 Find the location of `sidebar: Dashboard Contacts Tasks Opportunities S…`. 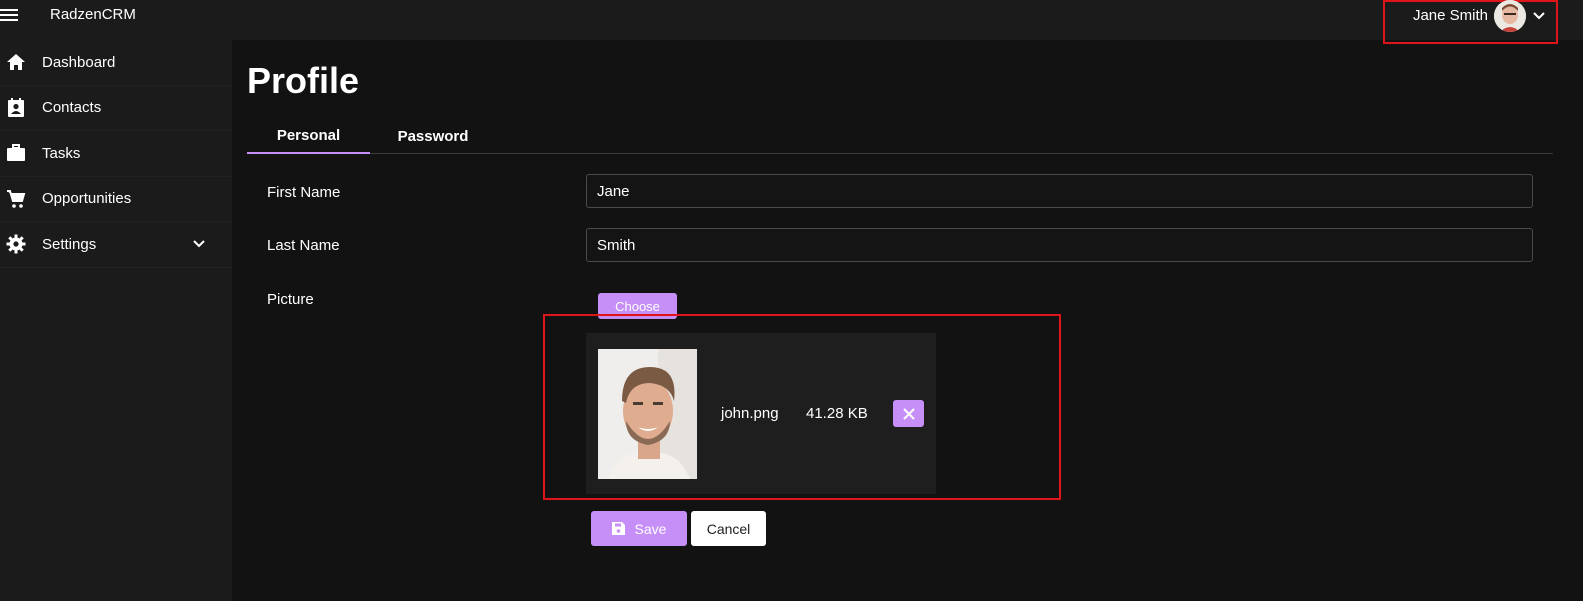

sidebar: Dashboard Contacts Tasks Opportunities S… is located at coordinates (116, 320).